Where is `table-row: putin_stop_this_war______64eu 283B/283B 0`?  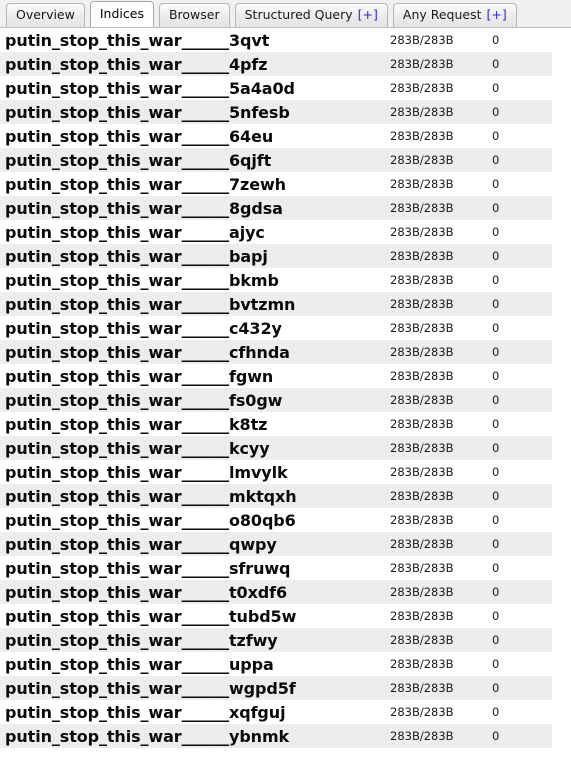 table-row: putin_stop_this_war______64eu 283B/283B 0 is located at coordinates (285, 136).